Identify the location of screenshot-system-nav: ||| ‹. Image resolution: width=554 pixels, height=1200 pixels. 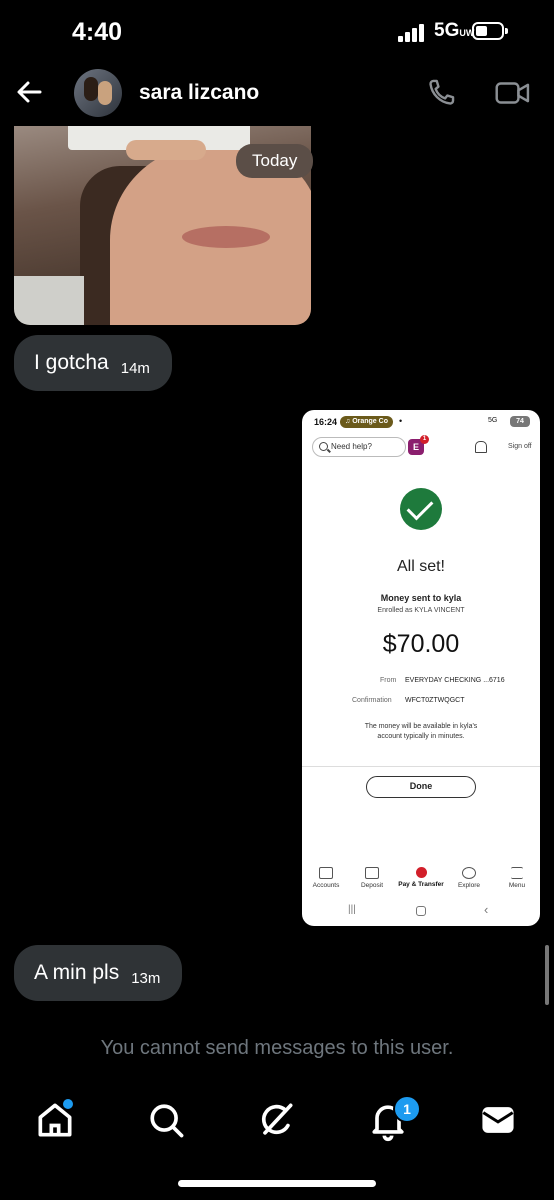
(421, 911).